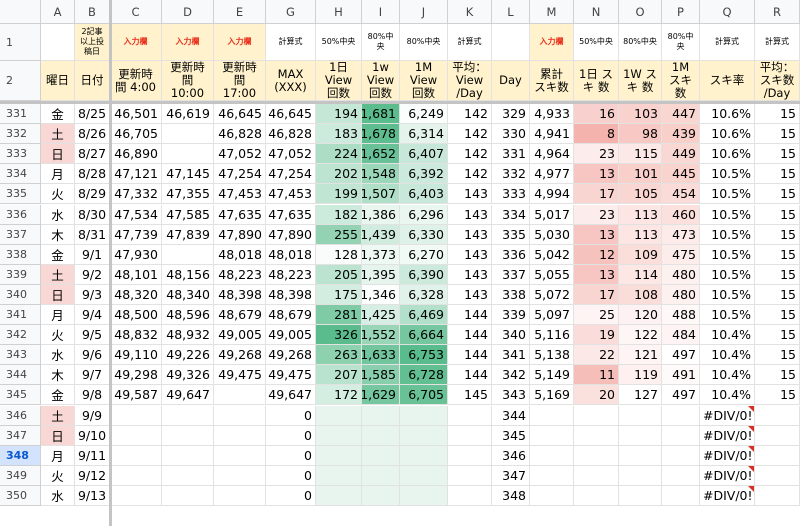 This screenshot has height=526, width=800. What do you see at coordinates (552, 12) in the screenshot?
I see `column-header-M: M` at bounding box center [552, 12].